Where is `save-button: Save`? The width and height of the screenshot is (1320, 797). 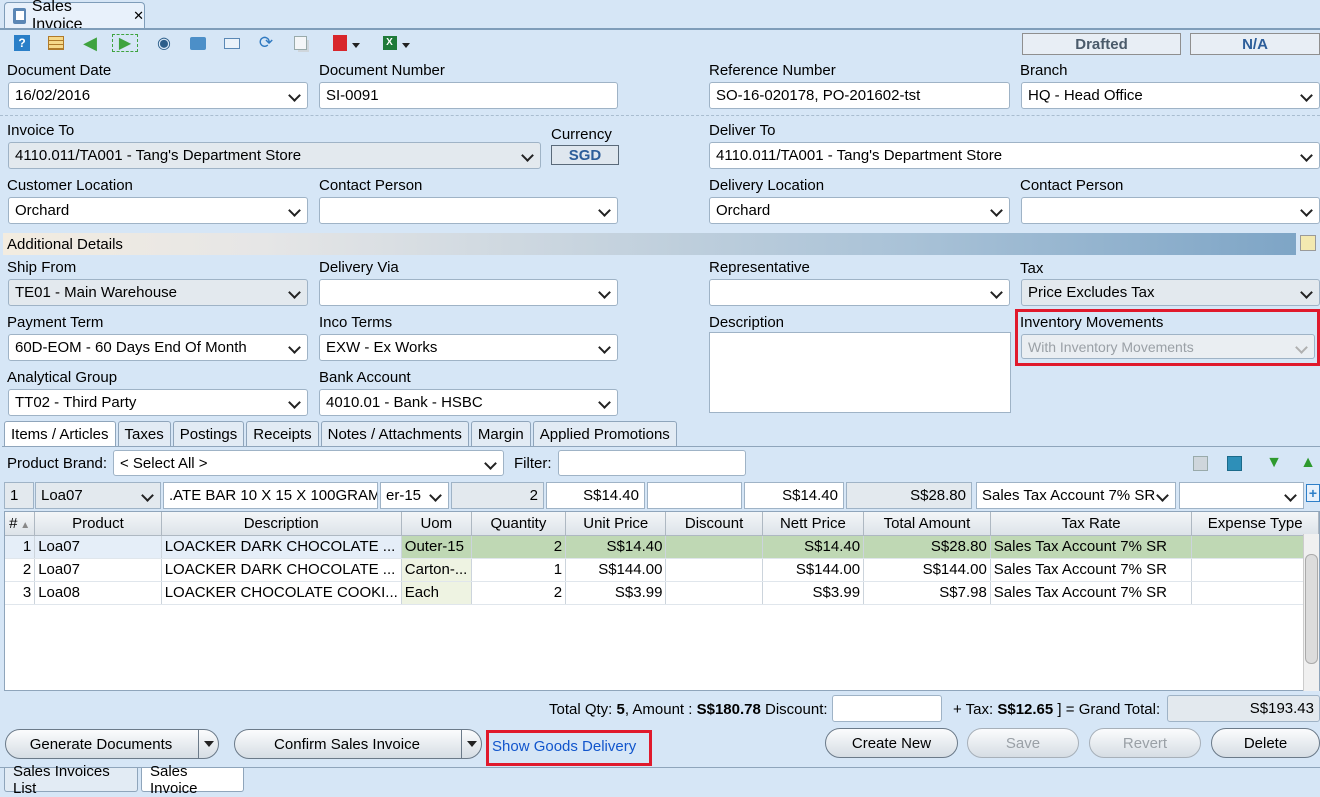
save-button: Save is located at coordinates (1023, 743).